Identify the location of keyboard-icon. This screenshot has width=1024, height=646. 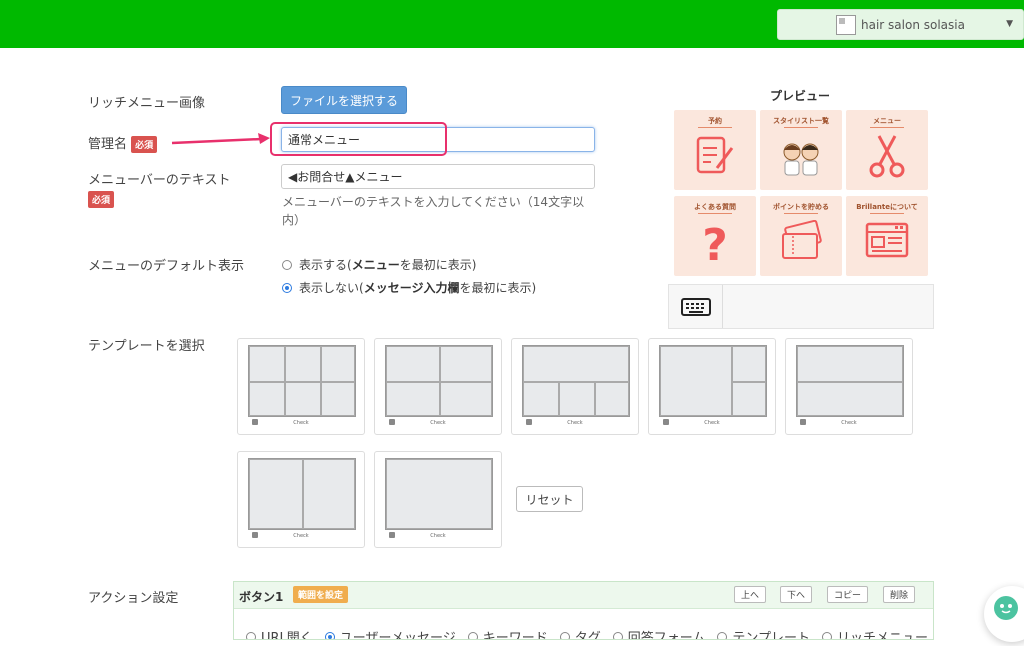
(696, 306).